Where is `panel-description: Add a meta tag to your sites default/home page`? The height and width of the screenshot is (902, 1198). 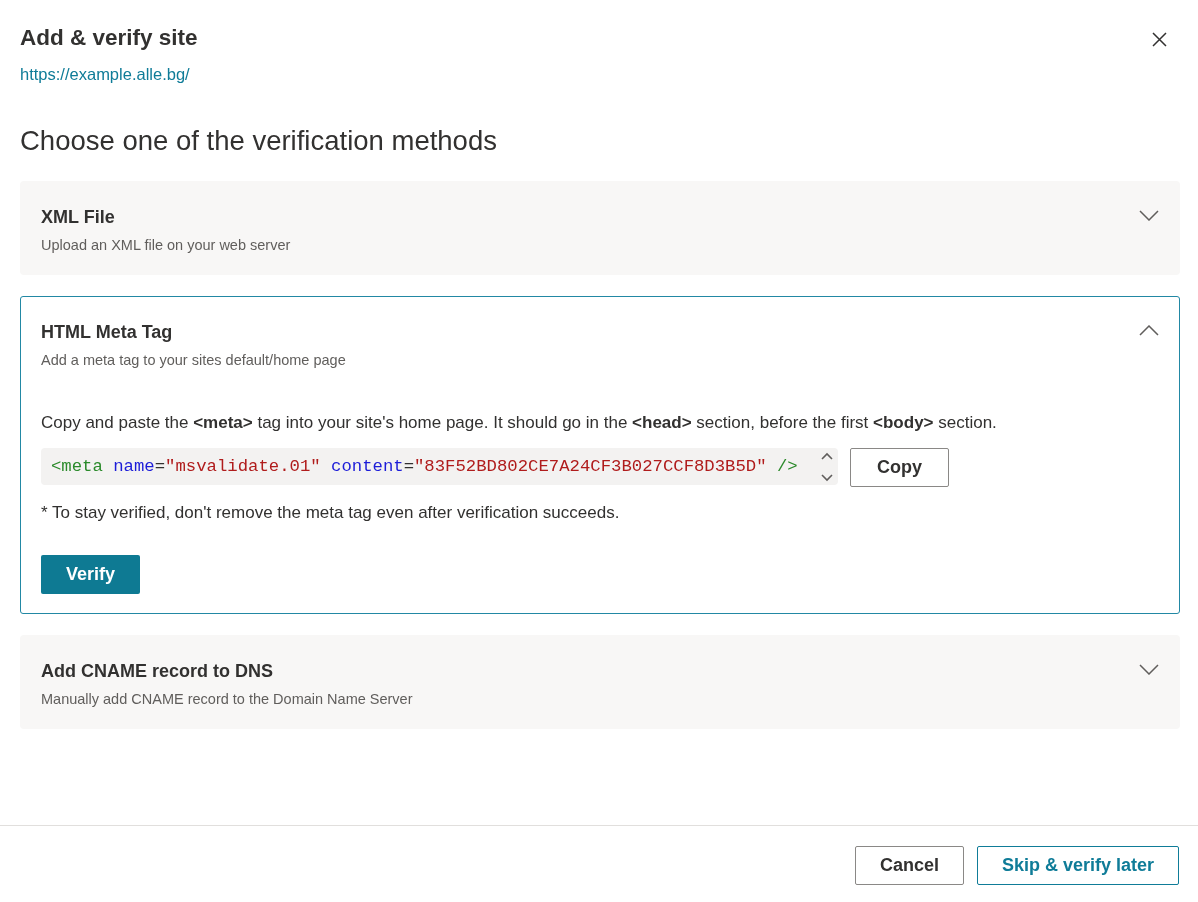
panel-description: Add a meta tag to your sites default/home page is located at coordinates (193, 360).